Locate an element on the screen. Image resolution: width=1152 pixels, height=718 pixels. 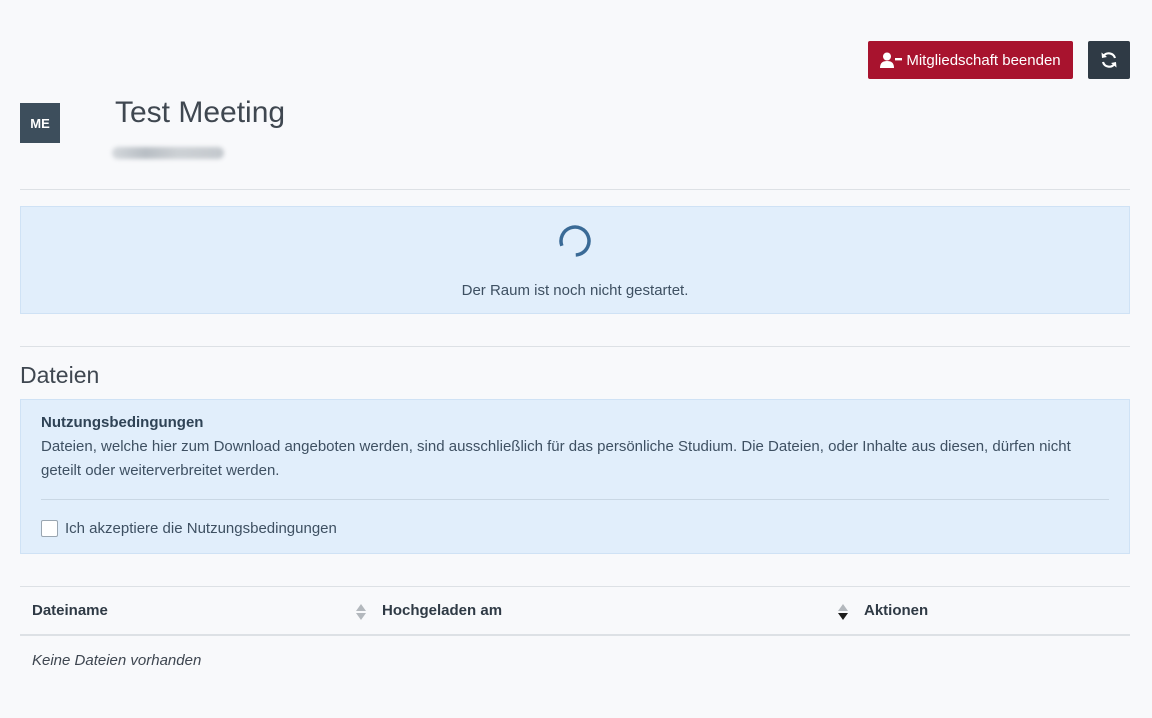
accept-terms-checkbox-label: Ich akzeptiere die Nutzungsbedingungen is located at coordinates (575, 528).